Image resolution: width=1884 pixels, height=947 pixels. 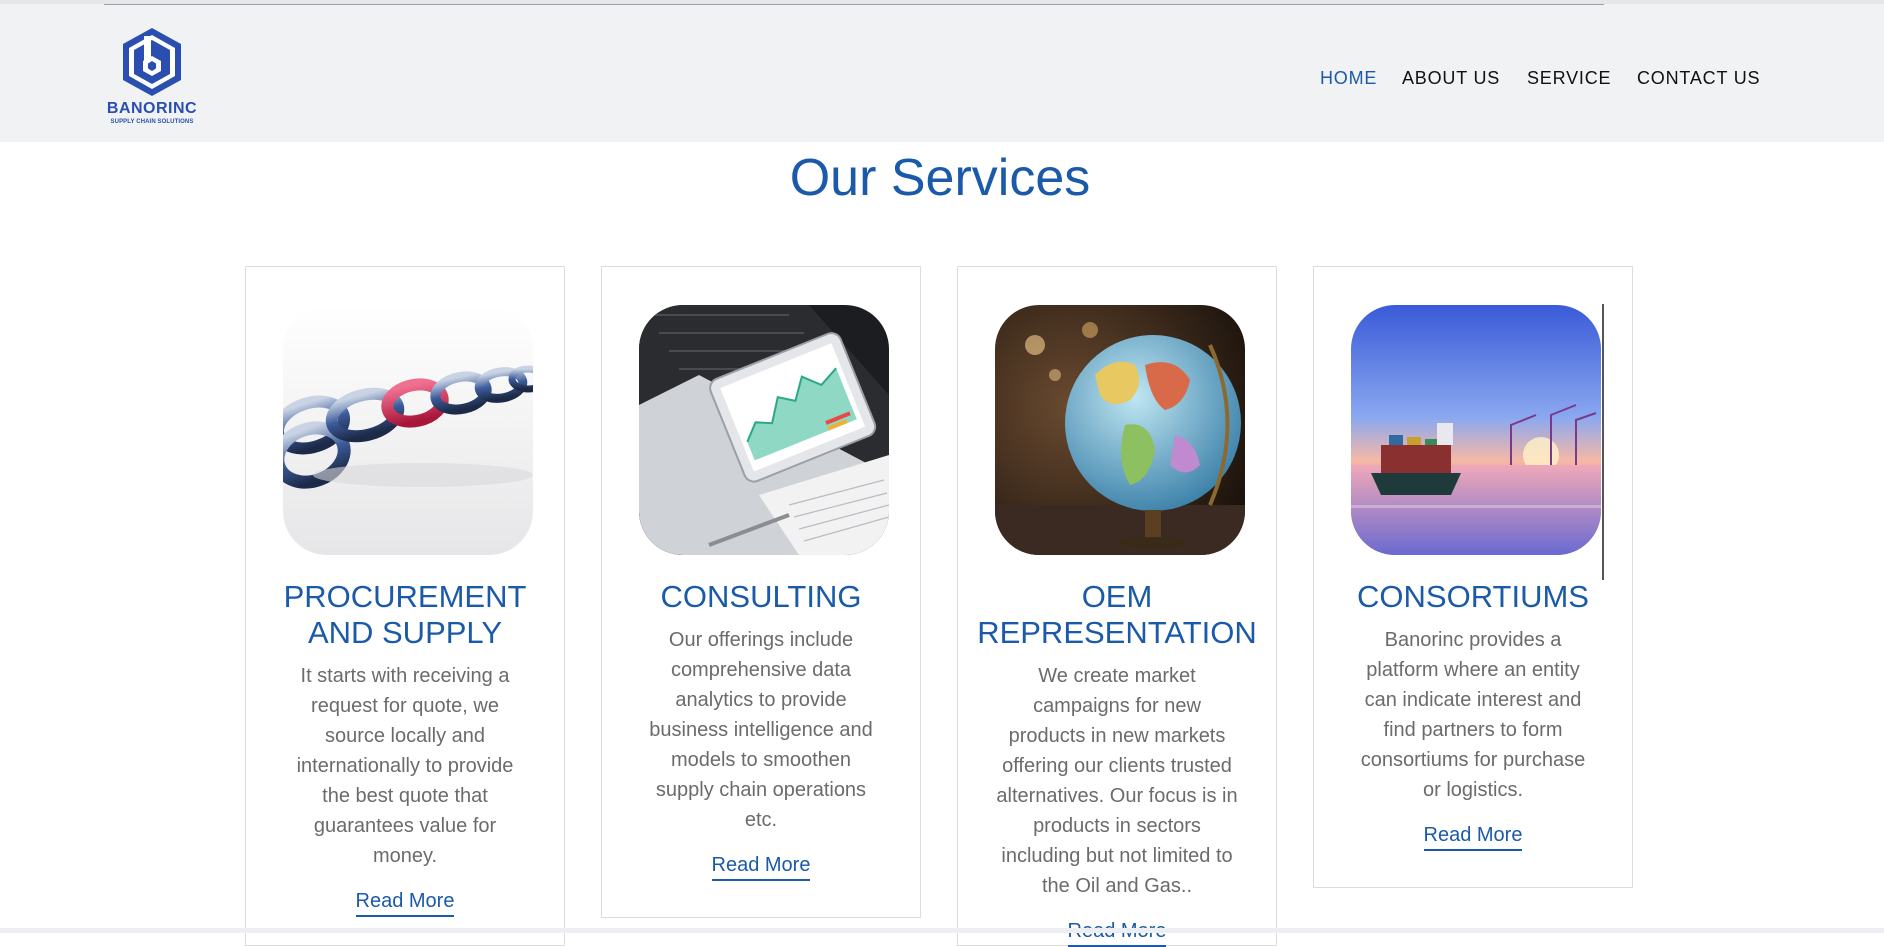 What do you see at coordinates (152, 122) in the screenshot?
I see `brand-tagline: SUPPLY CHAIN SOLUTIONS` at bounding box center [152, 122].